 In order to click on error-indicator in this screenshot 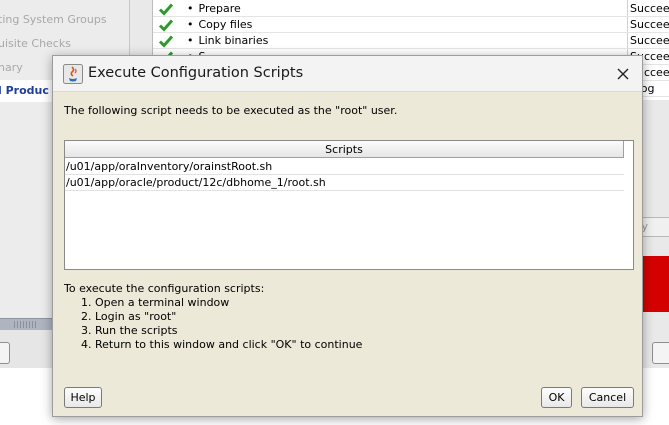, I will do `click(655, 284)`.